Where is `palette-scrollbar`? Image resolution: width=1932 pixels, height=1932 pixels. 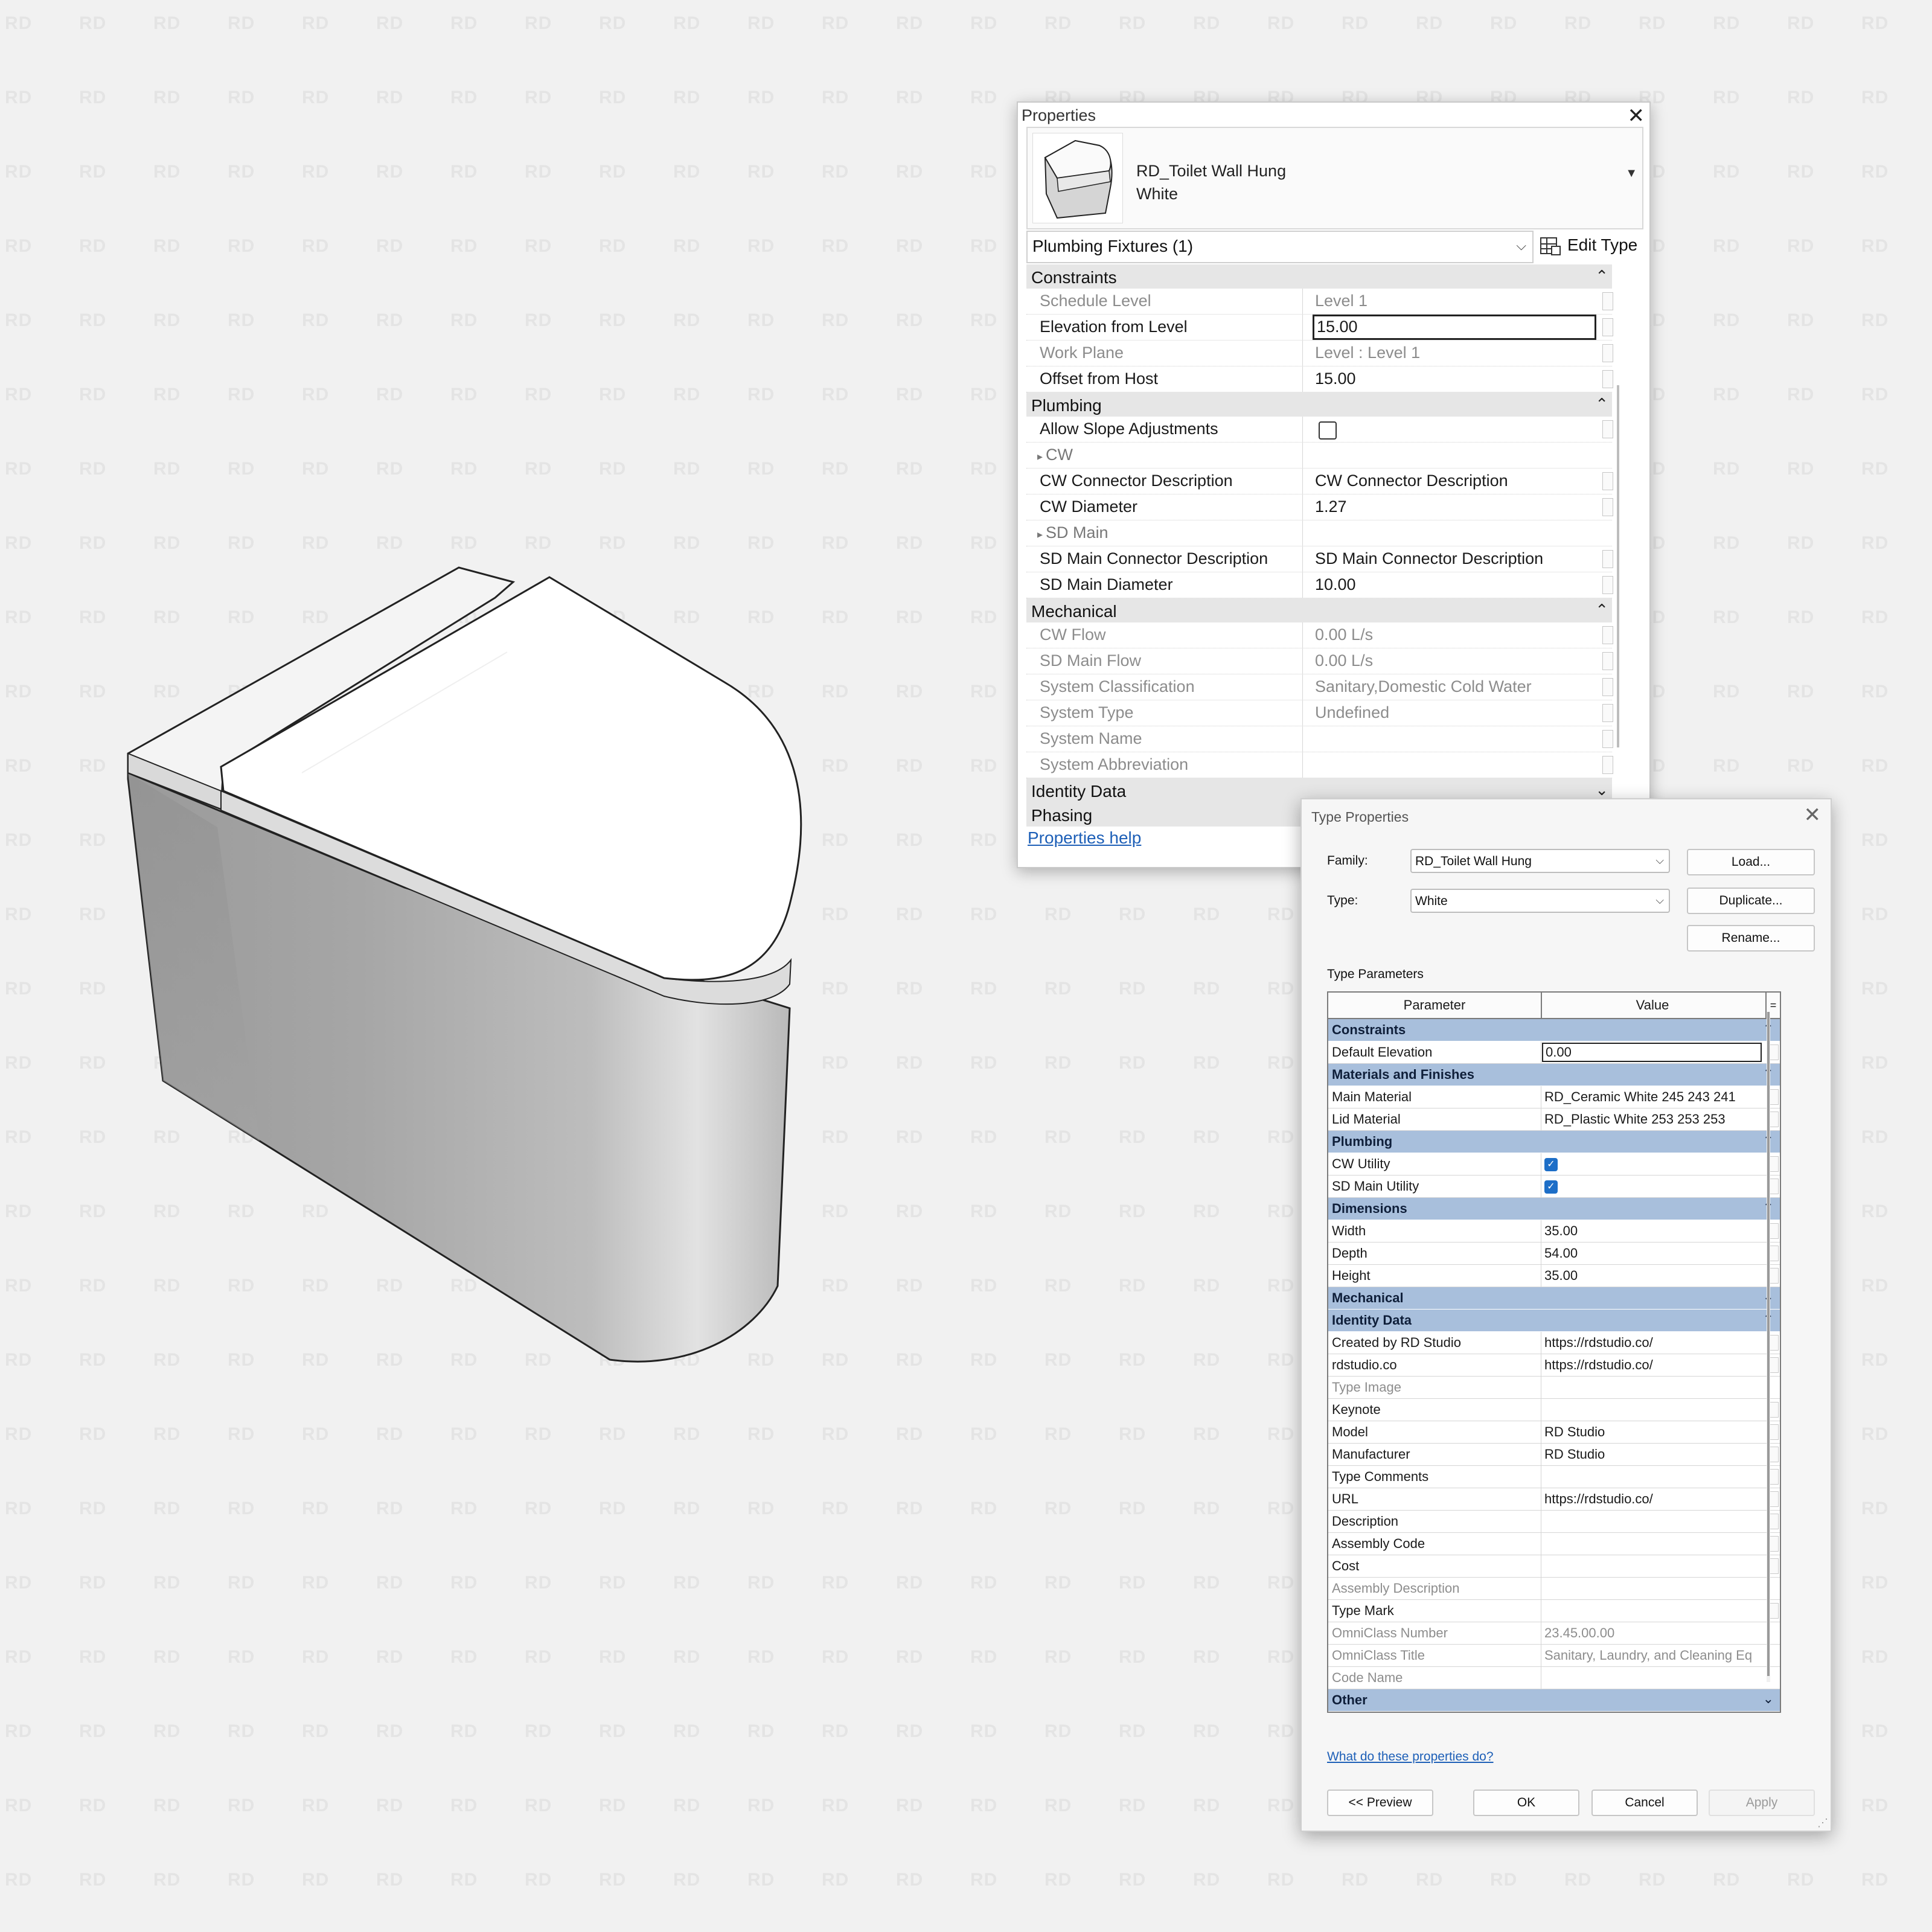
palette-scrollbar is located at coordinates (1618, 506).